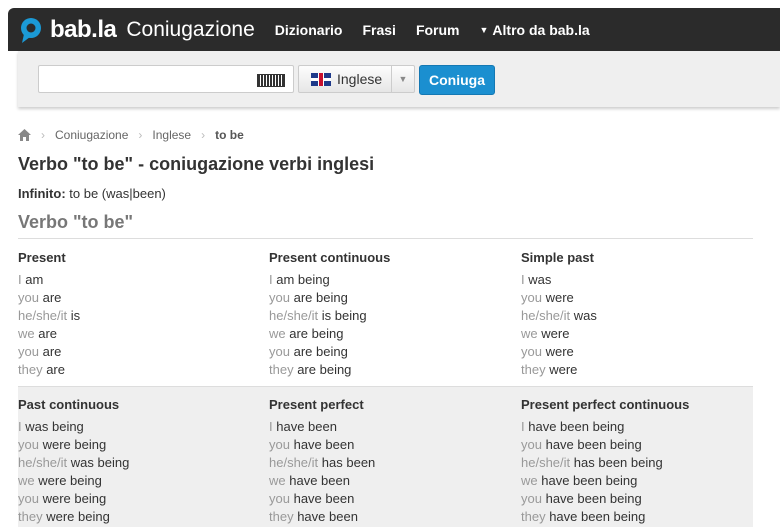 The height and width of the screenshot is (527, 780). What do you see at coordinates (545, 30) in the screenshot?
I see `nav-more-dropdown: ▼ Altro da bab.la` at bounding box center [545, 30].